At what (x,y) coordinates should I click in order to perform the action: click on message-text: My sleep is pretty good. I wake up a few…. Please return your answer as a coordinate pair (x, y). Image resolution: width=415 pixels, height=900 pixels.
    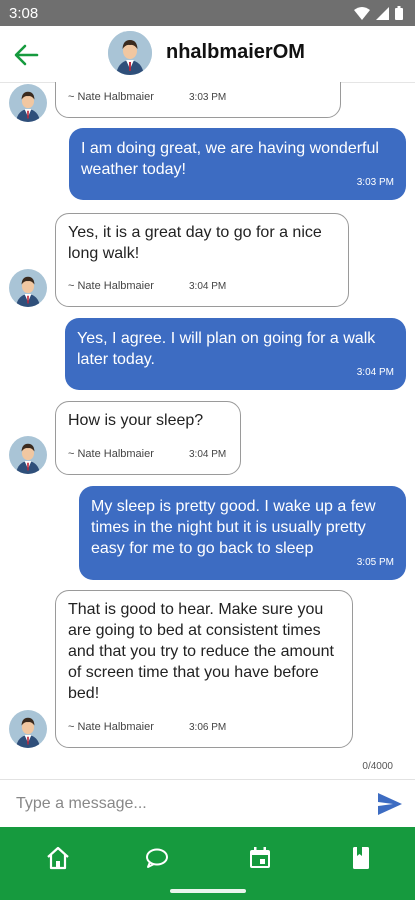
    Looking at the image, I should click on (233, 527).